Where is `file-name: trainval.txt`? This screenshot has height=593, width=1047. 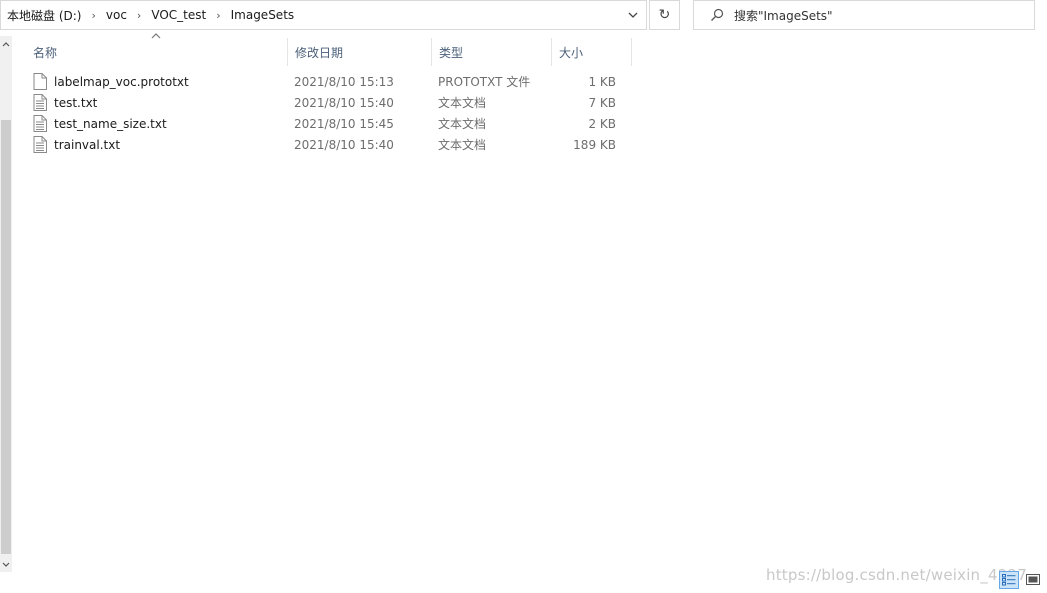 file-name: trainval.txt is located at coordinates (87, 144).